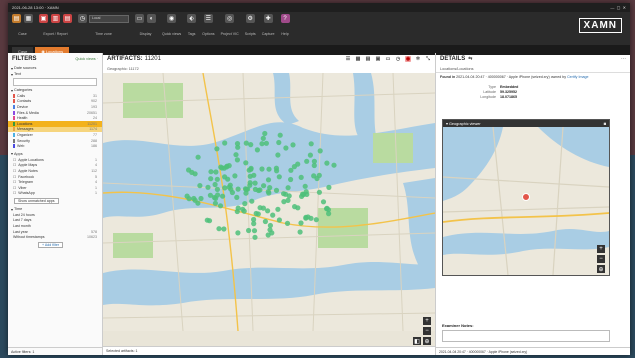 This screenshot has height=358, width=635. Describe the element at coordinates (67, 18) in the screenshot. I see `pdf-icon: ▤` at that location.